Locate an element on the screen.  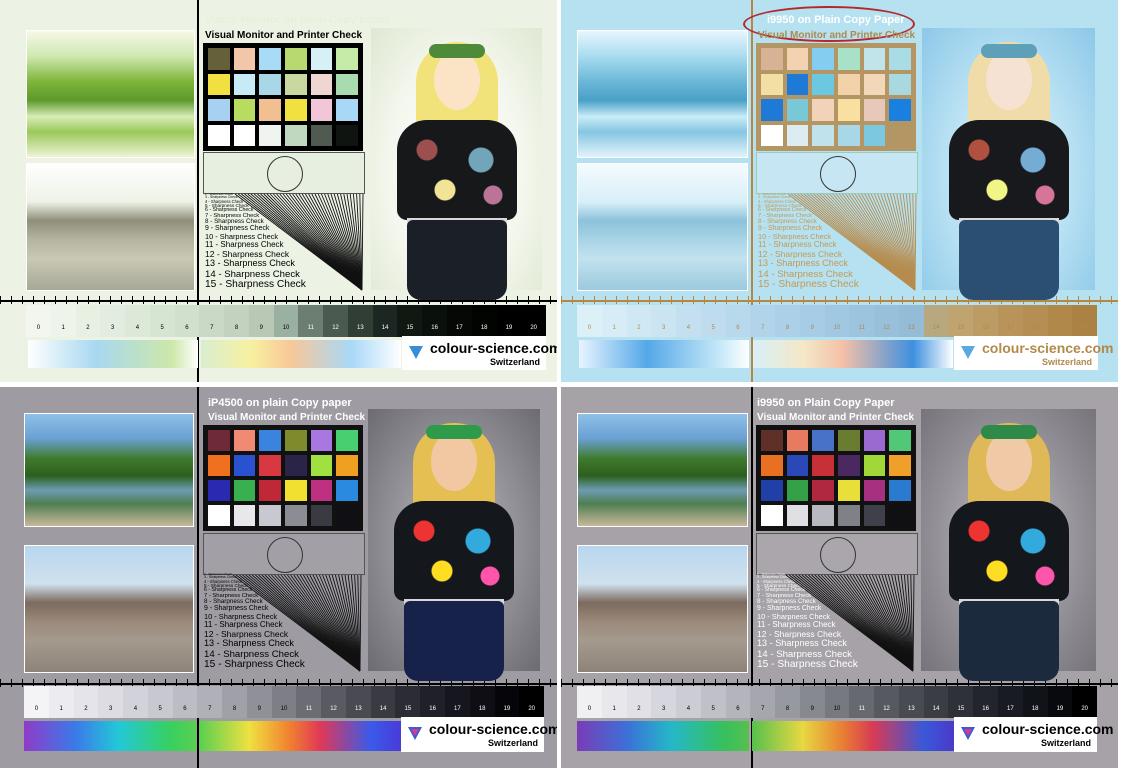
greyscale-number: 2 is located at coordinates (86, 709).